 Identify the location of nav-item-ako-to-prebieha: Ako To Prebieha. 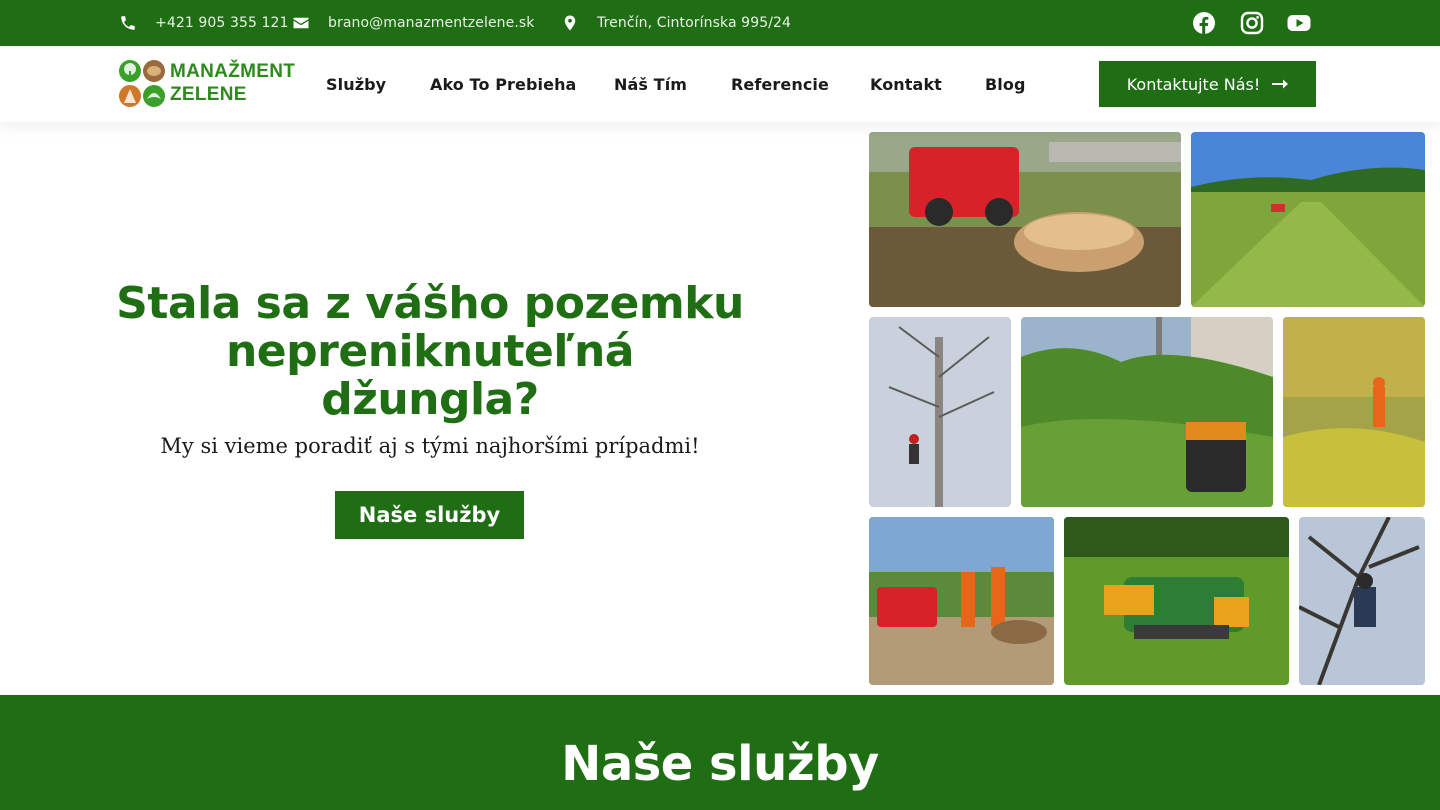
(503, 84).